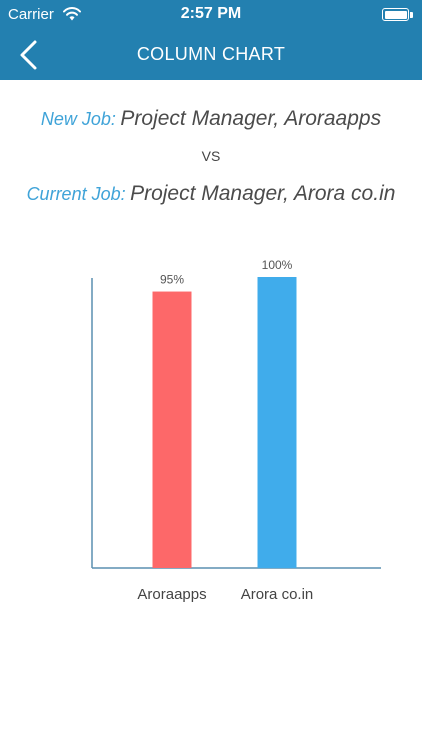  I want to click on data-label-1: 95%, so click(172, 280).